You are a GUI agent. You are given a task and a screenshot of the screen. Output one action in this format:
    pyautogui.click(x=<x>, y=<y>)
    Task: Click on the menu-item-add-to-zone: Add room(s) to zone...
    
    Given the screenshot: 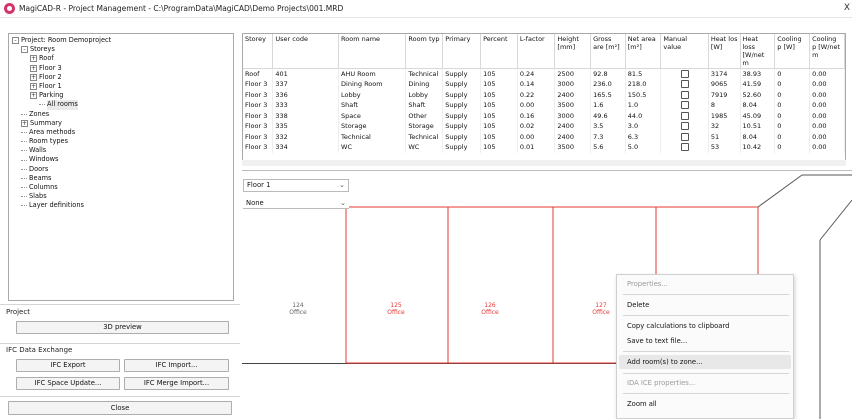 What is the action you would take?
    pyautogui.click(x=665, y=362)
    